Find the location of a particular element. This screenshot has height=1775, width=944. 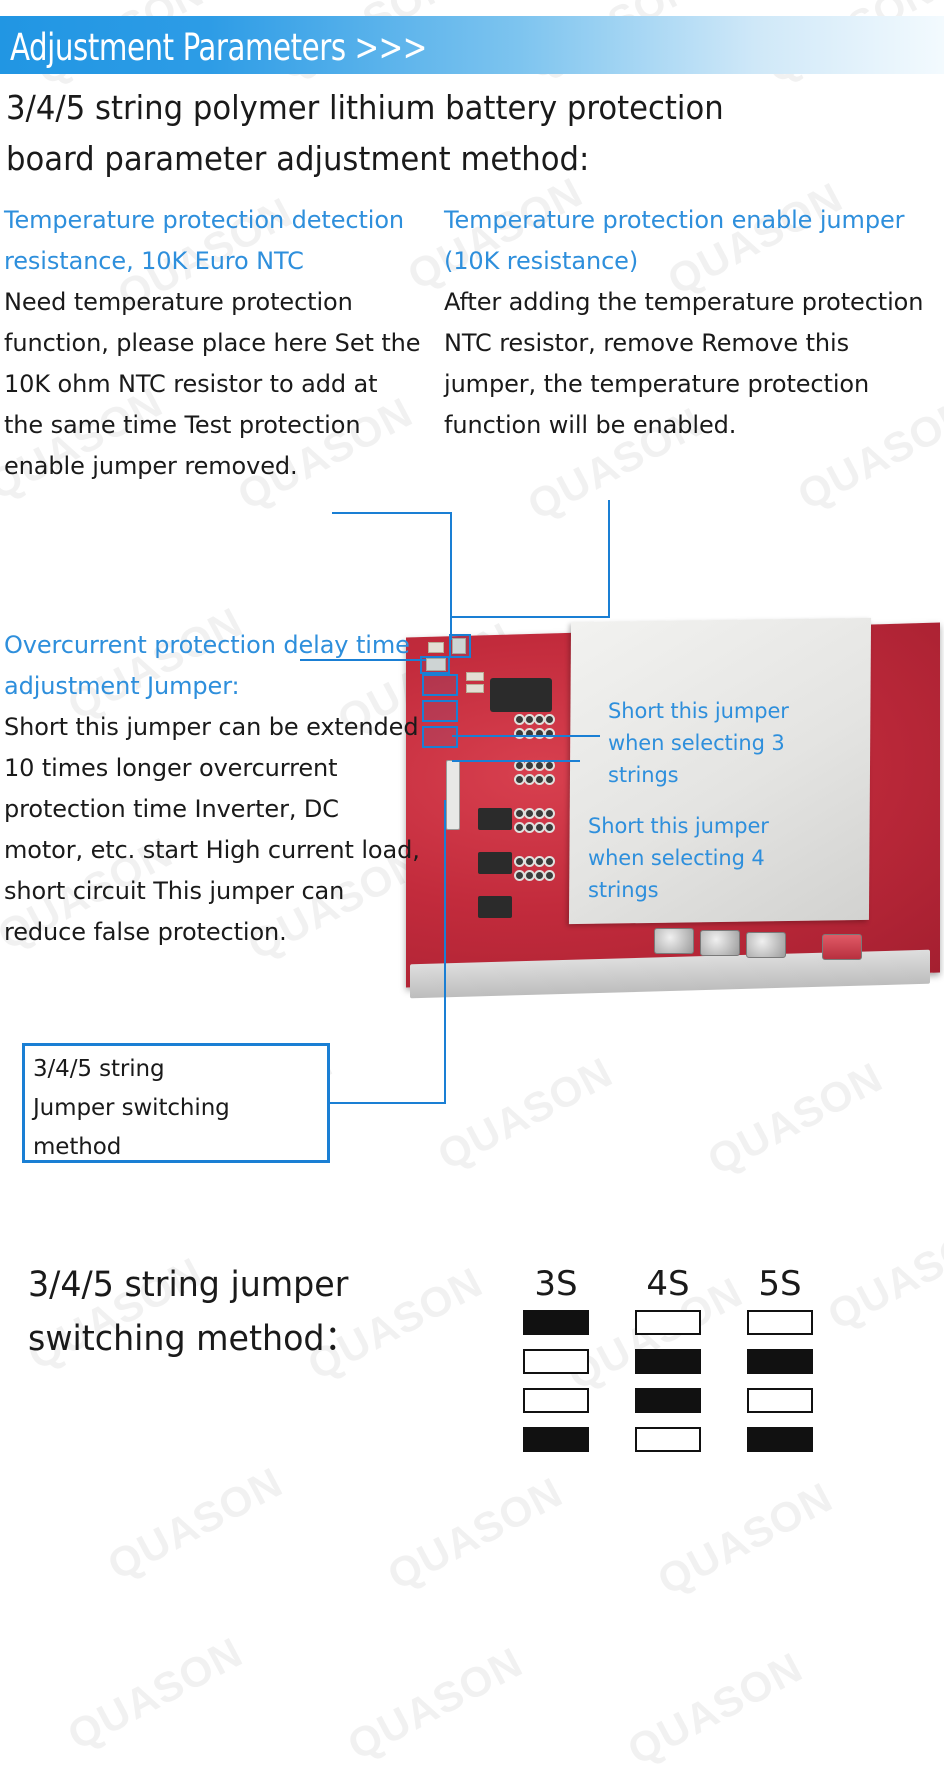

callout-line-temp-enable-horiz is located at coordinates (531, 617).